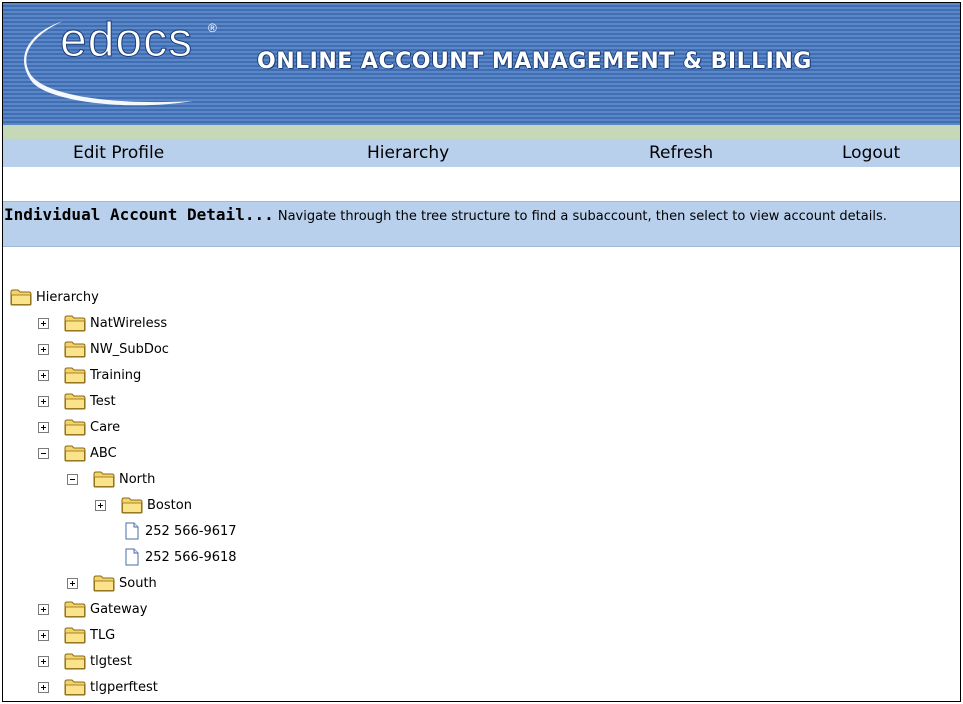 Image resolution: width=963 pixels, height=704 pixels. I want to click on tree-label: 252 566-9617, so click(191, 531).